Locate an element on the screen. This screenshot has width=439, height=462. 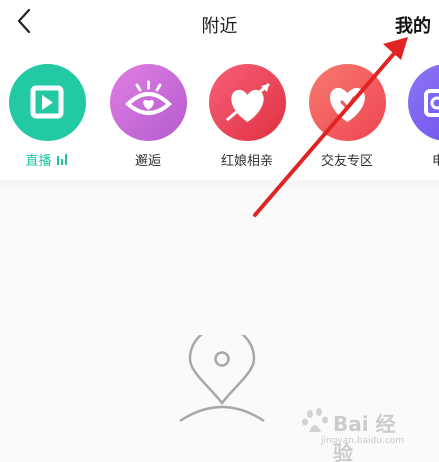
category-encounter: 邂逅 is located at coordinates (148, 116).